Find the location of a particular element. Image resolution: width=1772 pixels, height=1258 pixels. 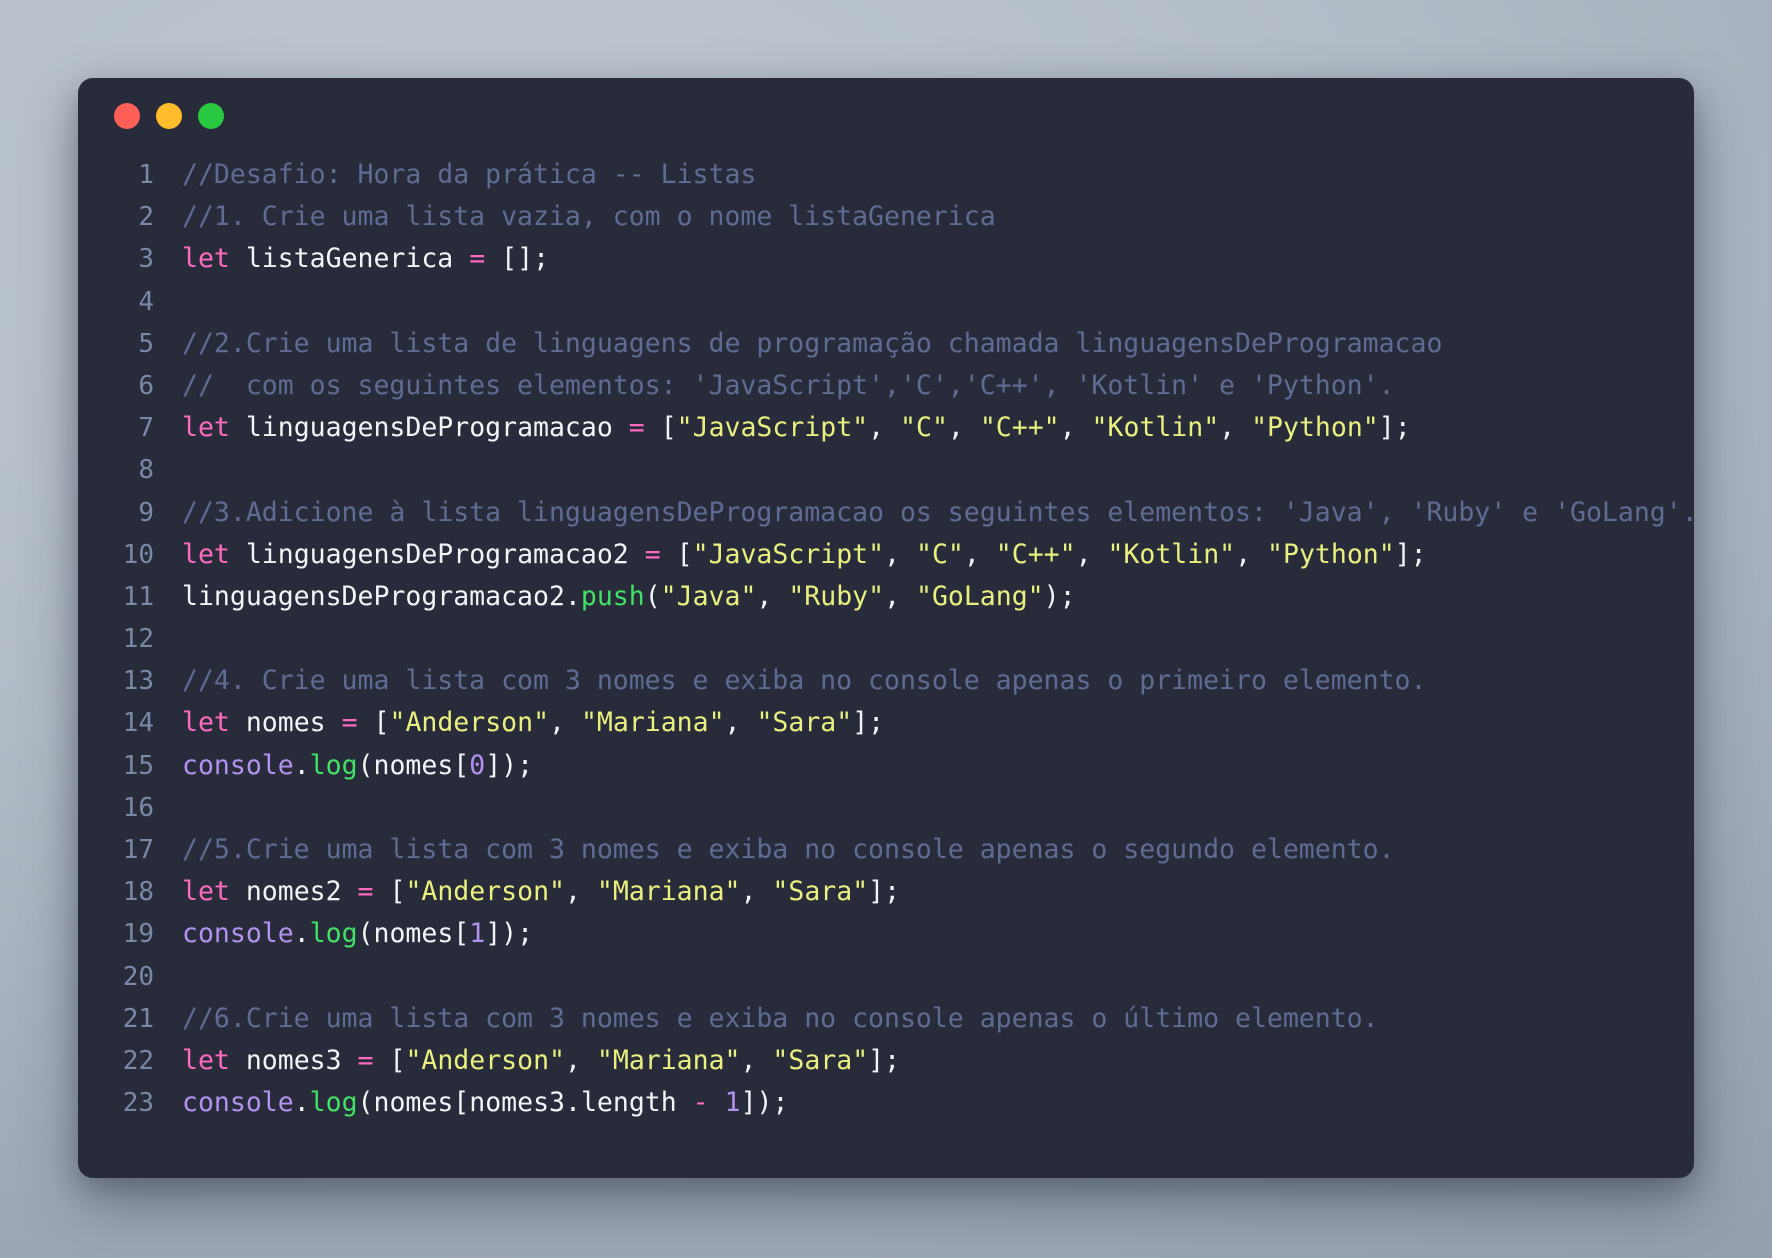

code-token-op: - is located at coordinates (700, 1103).